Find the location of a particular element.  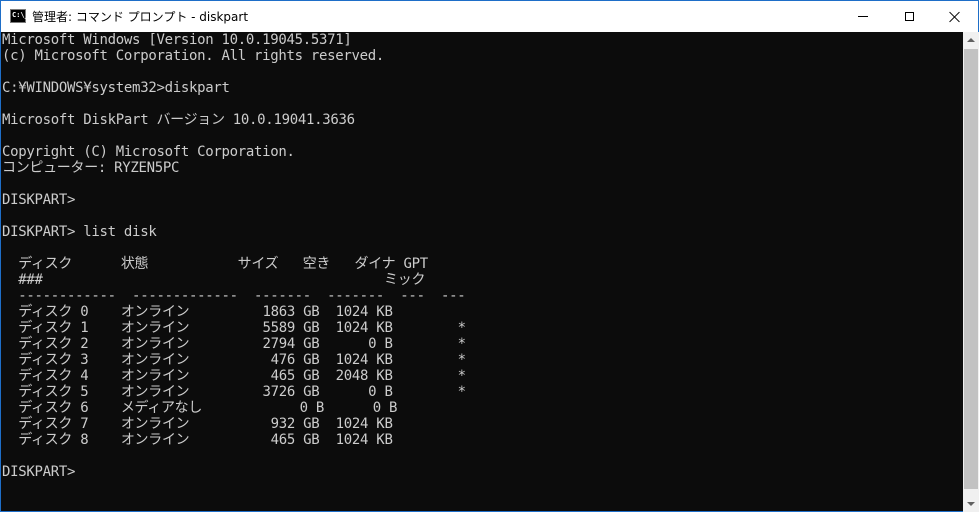

chevron-down-icon is located at coordinates (971, 504).